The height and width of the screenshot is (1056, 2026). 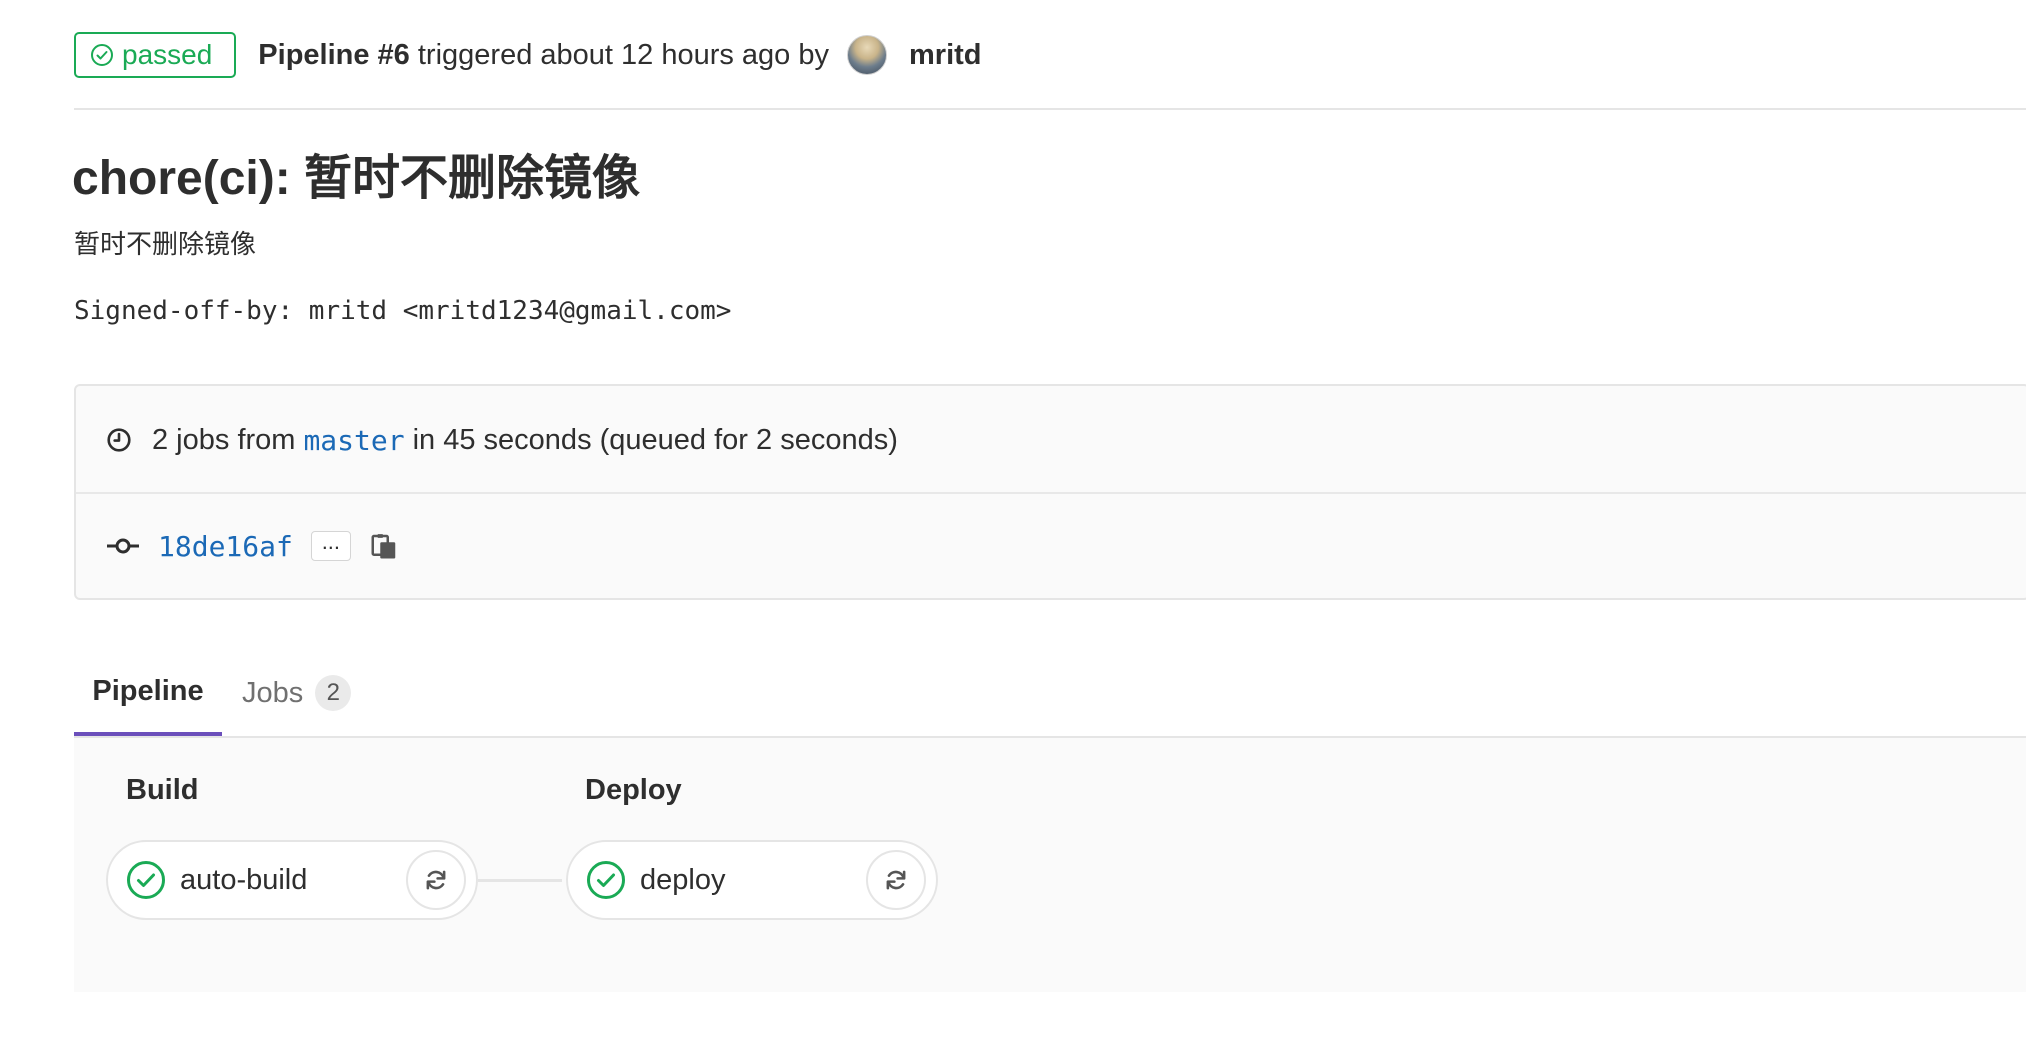 What do you see at coordinates (165, 244) in the screenshot?
I see `commit-description: 暂时不删除镜像` at bounding box center [165, 244].